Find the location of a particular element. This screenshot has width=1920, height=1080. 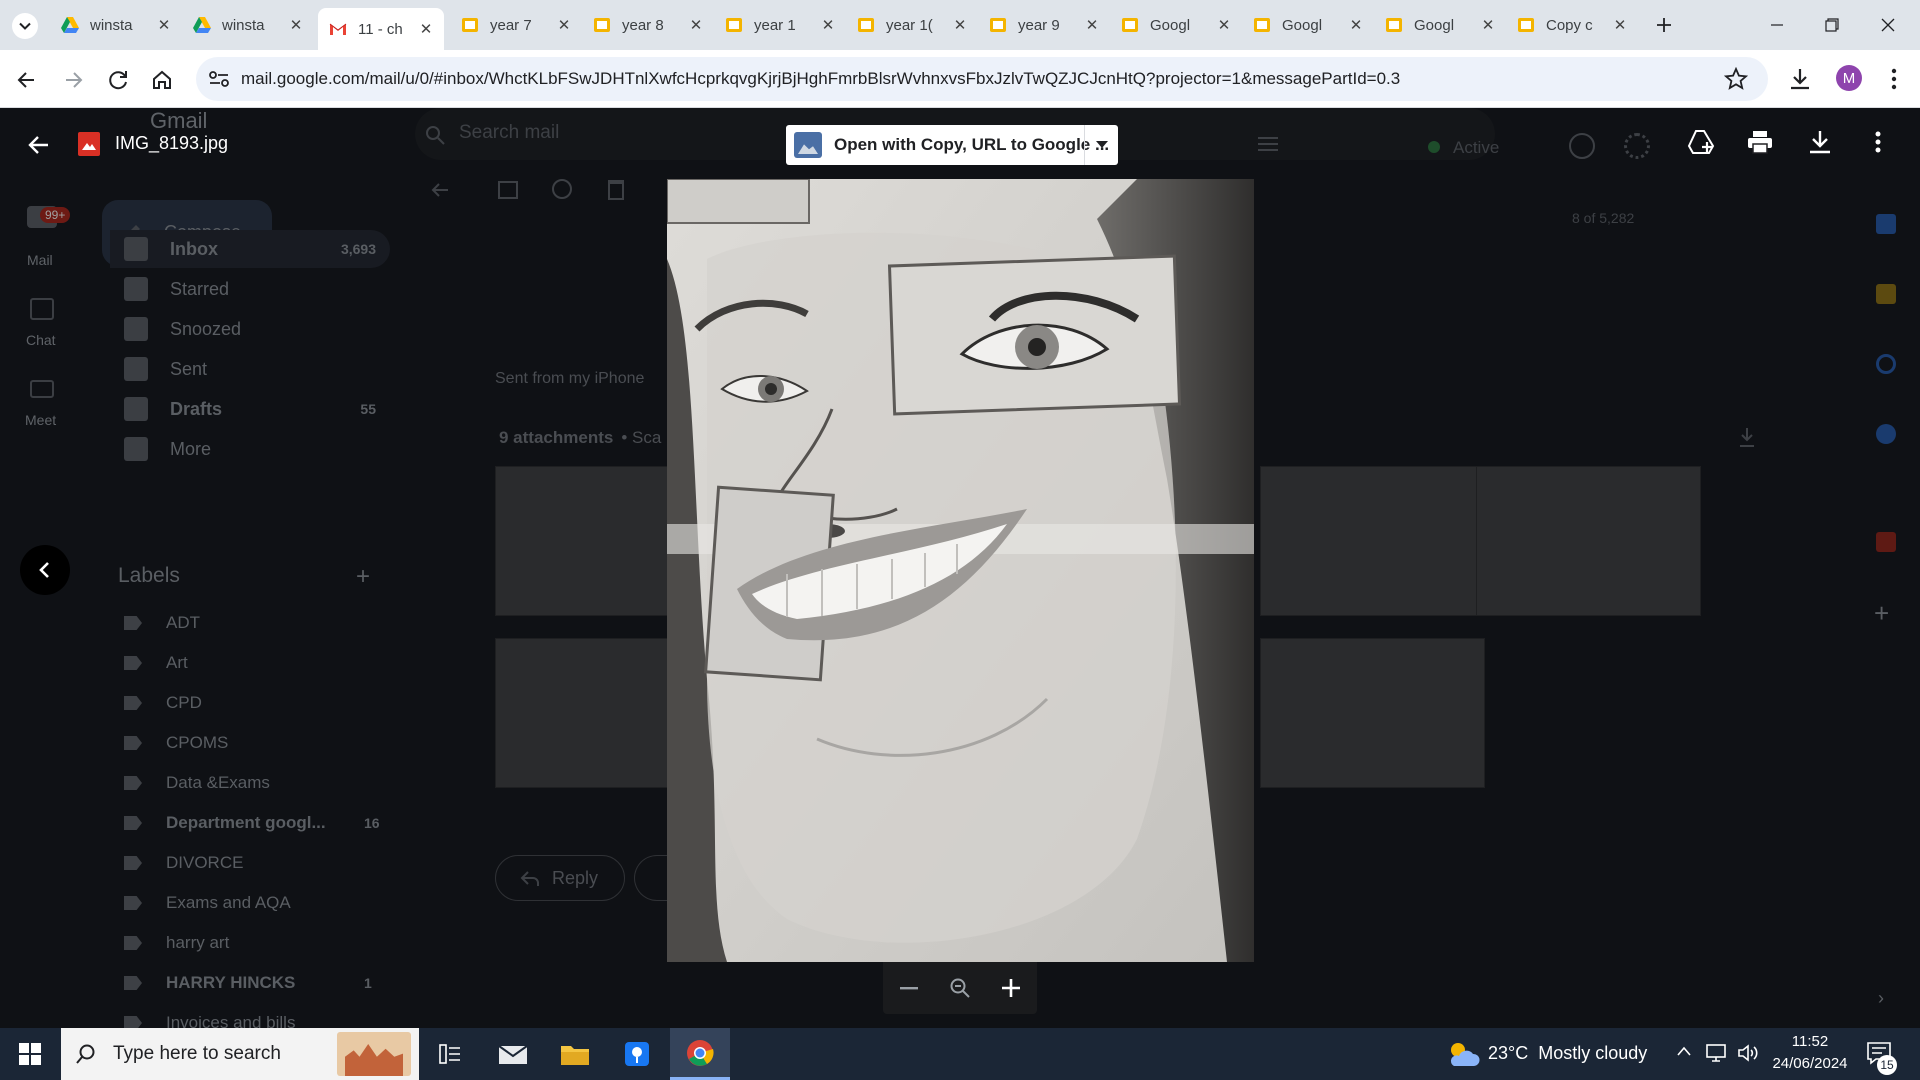

close-window-button is located at coordinates (1888, 25).